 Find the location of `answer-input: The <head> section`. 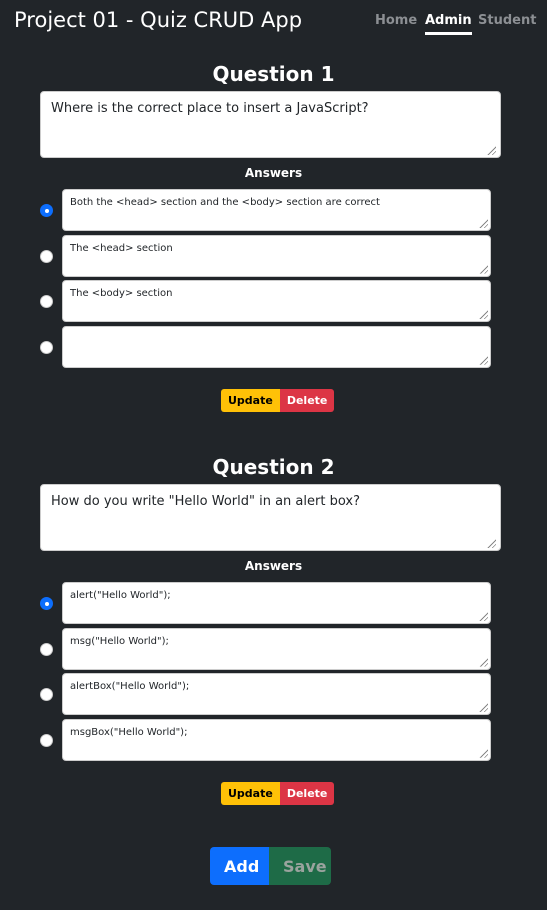

answer-input: The <head> section is located at coordinates (276, 255).